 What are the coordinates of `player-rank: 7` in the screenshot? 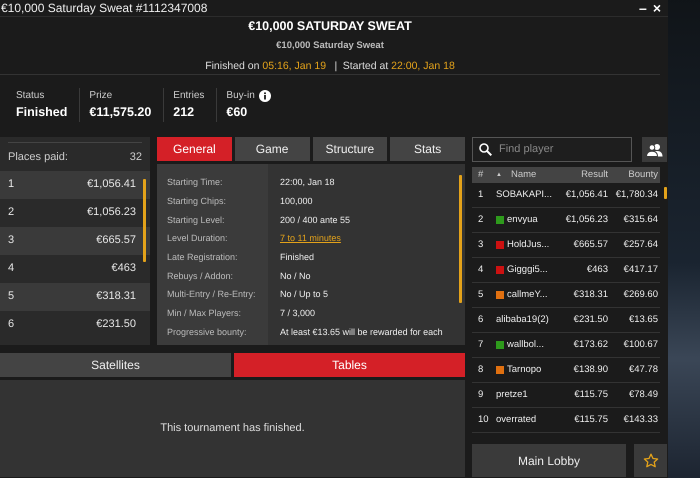 It's located at (481, 344).